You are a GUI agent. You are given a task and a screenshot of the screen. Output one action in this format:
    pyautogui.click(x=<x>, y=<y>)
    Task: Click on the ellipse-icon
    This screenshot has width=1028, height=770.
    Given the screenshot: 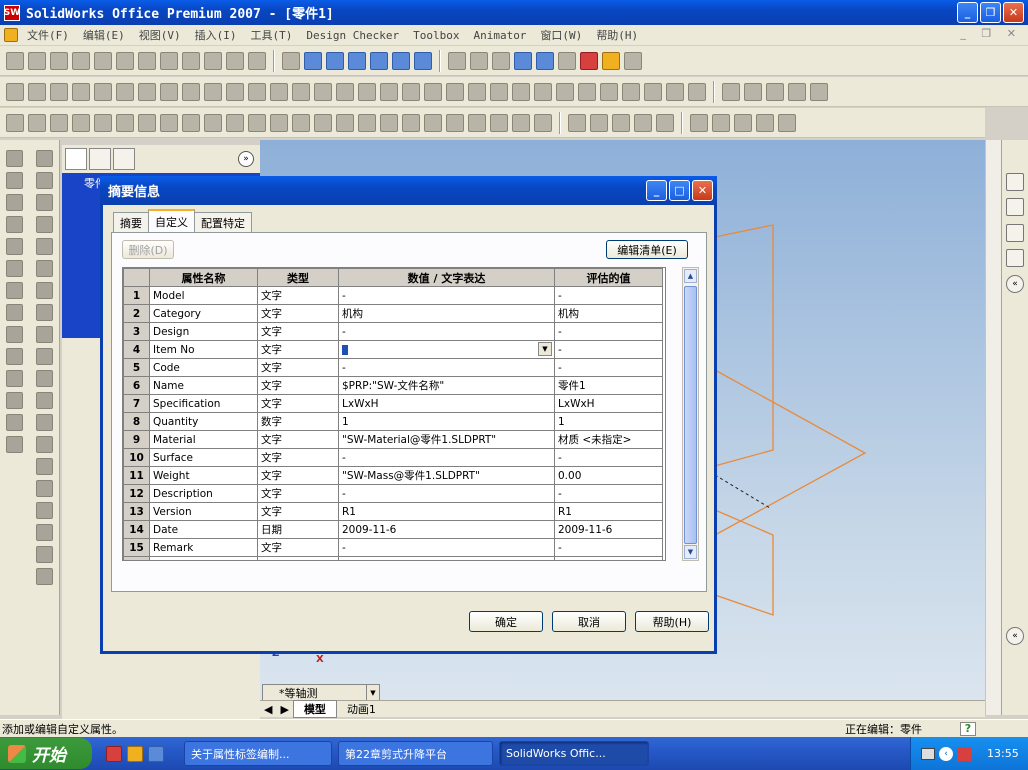 What is the action you would take?
    pyautogui.click(x=367, y=122)
    